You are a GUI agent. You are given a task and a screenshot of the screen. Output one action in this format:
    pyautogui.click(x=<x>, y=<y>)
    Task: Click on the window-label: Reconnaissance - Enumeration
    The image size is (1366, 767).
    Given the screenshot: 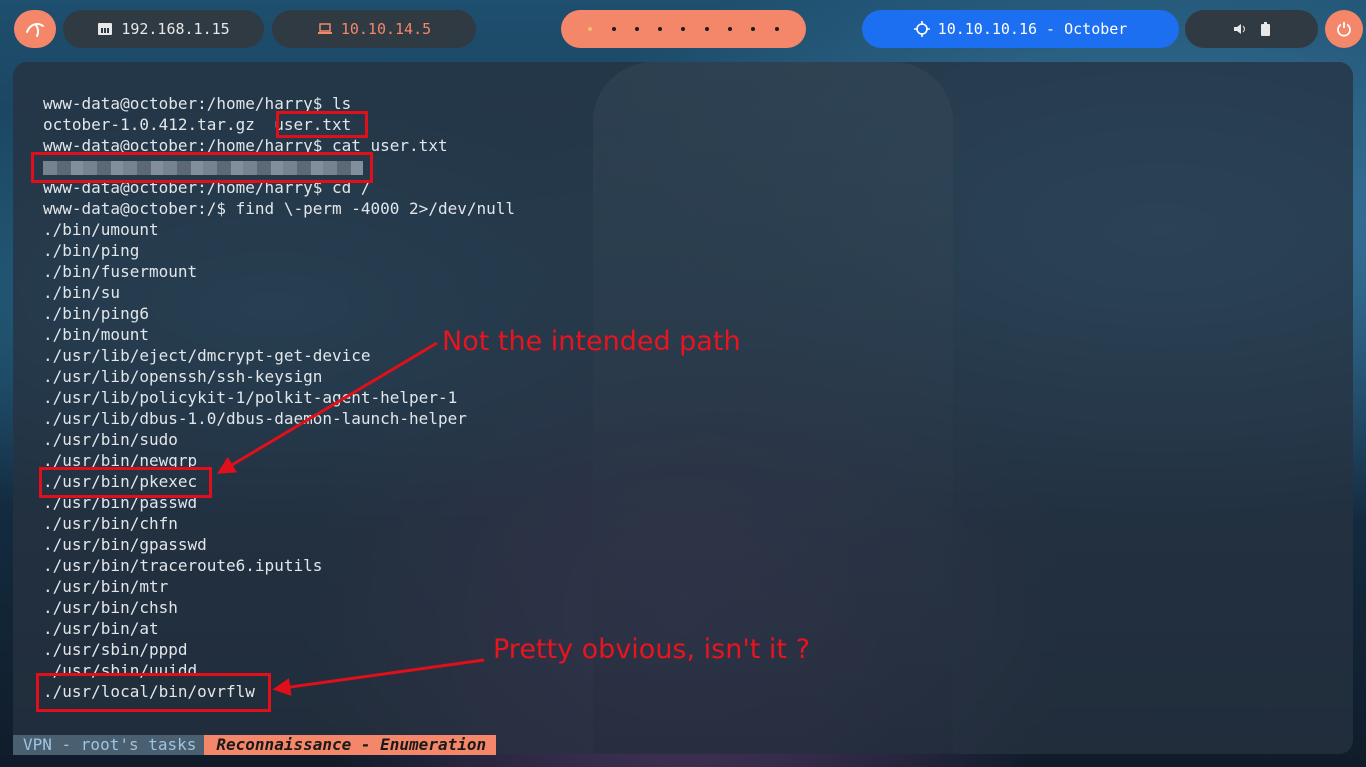 What is the action you would take?
    pyautogui.click(x=350, y=745)
    